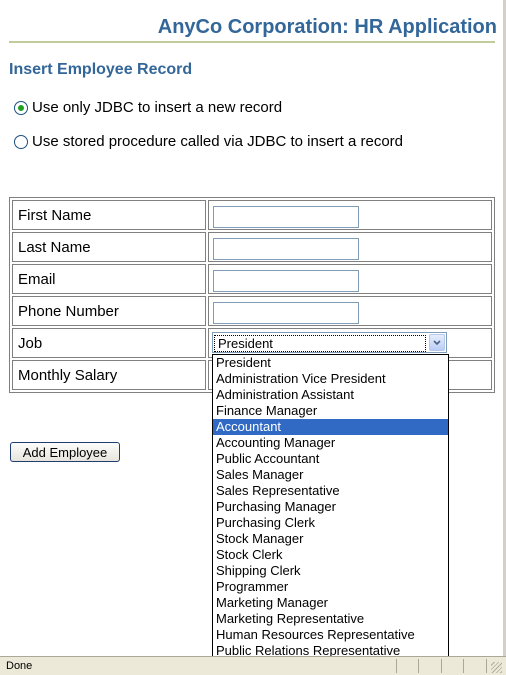 This screenshot has height=675, width=506. Describe the element at coordinates (101, 69) in the screenshot. I see `section-title: Insert Employee Record` at that location.